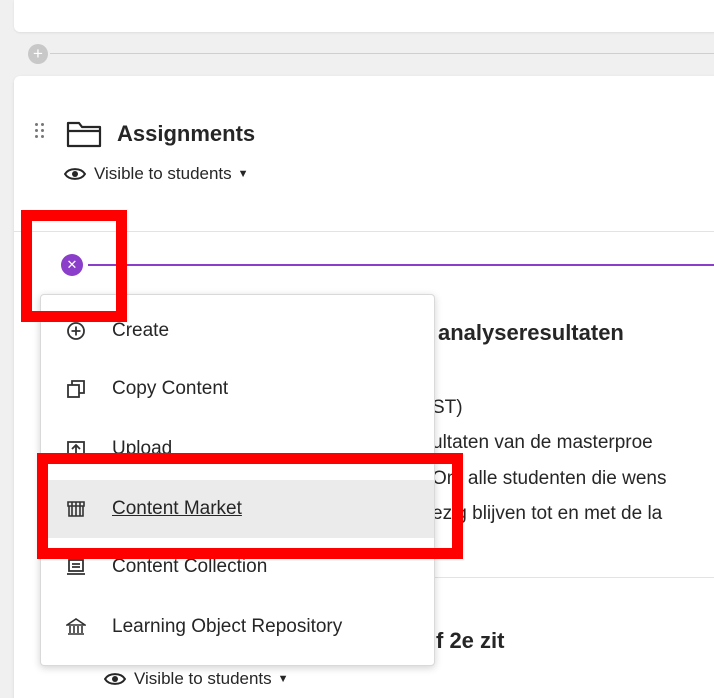 The image size is (714, 698). What do you see at coordinates (170, 388) in the screenshot?
I see `menu-item-label: Copy Content` at bounding box center [170, 388].